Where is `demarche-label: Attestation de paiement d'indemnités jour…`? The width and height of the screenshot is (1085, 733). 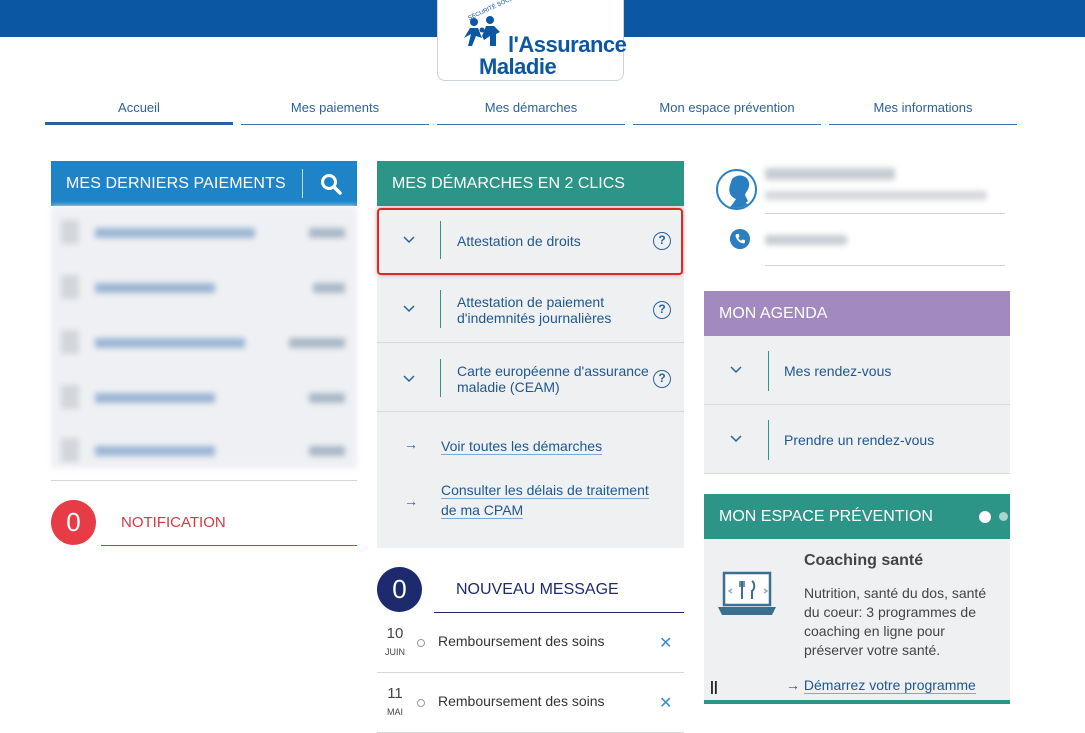 demarche-label: Attestation de paiement d'indemnités jour… is located at coordinates (534, 310).